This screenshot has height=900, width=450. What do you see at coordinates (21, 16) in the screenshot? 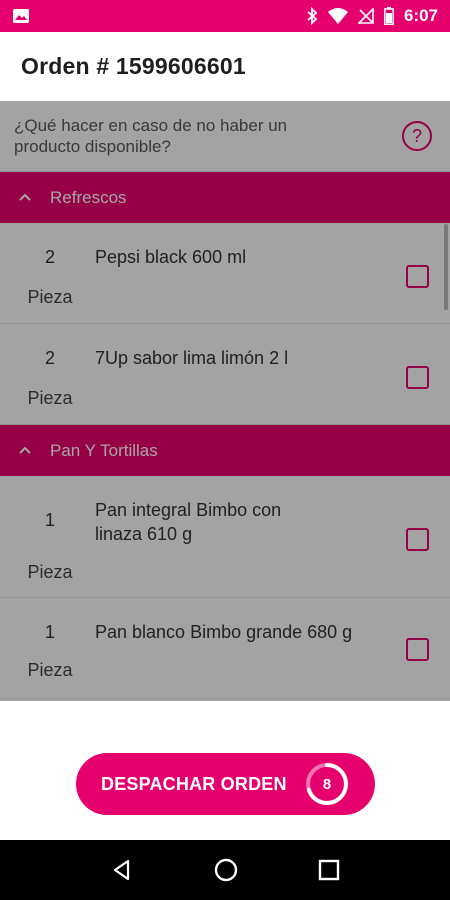
I see `image-icon` at bounding box center [21, 16].